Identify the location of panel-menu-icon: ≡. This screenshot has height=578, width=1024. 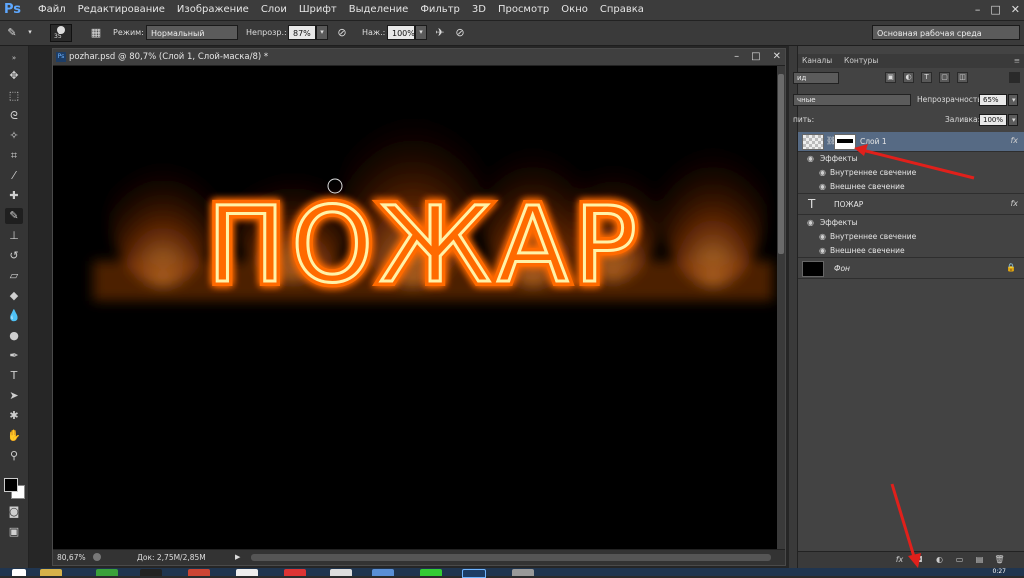
(1017, 61).